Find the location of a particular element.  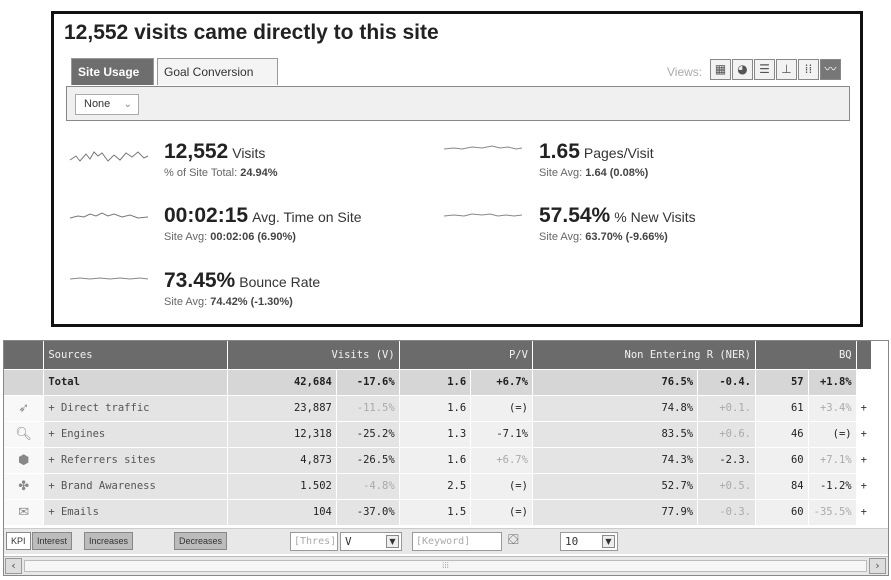

views-toolbar: ▦ ◕ ☰ ⊥ ⁞⁞ 〰 is located at coordinates (775, 69).